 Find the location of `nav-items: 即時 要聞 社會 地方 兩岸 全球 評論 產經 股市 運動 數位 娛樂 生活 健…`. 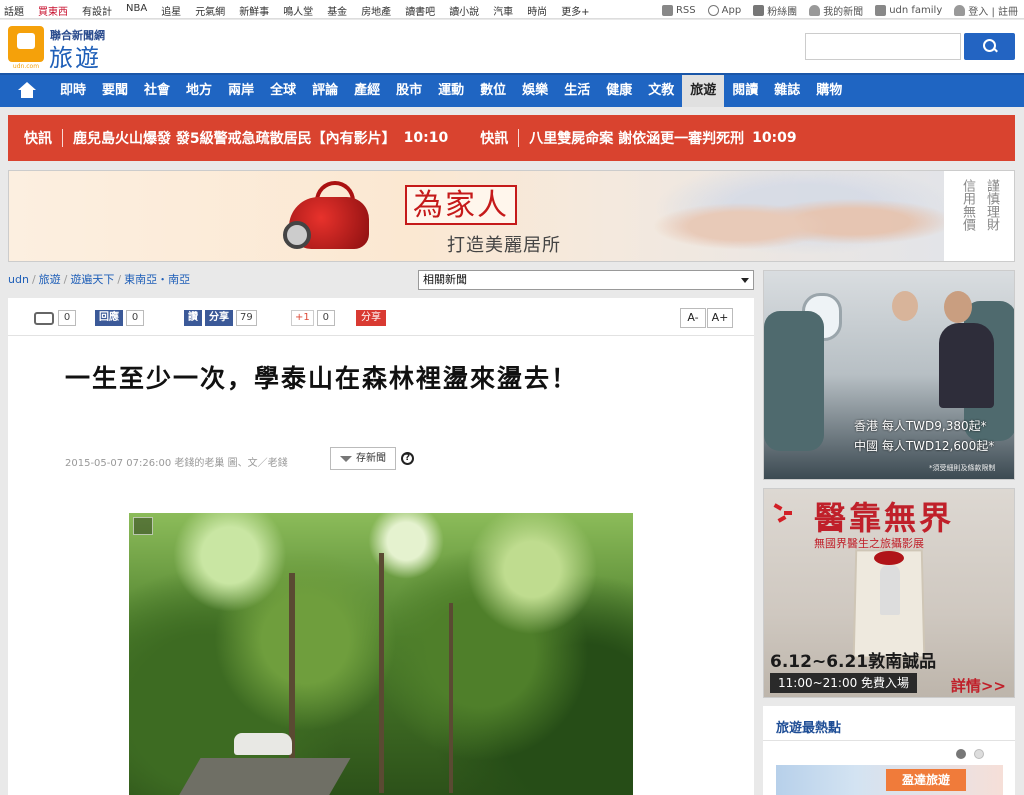

nav-items: 即時 要聞 社會 地方 兩岸 全球 評論 產經 股市 運動 數位 娛樂 生活 健… is located at coordinates (451, 91).